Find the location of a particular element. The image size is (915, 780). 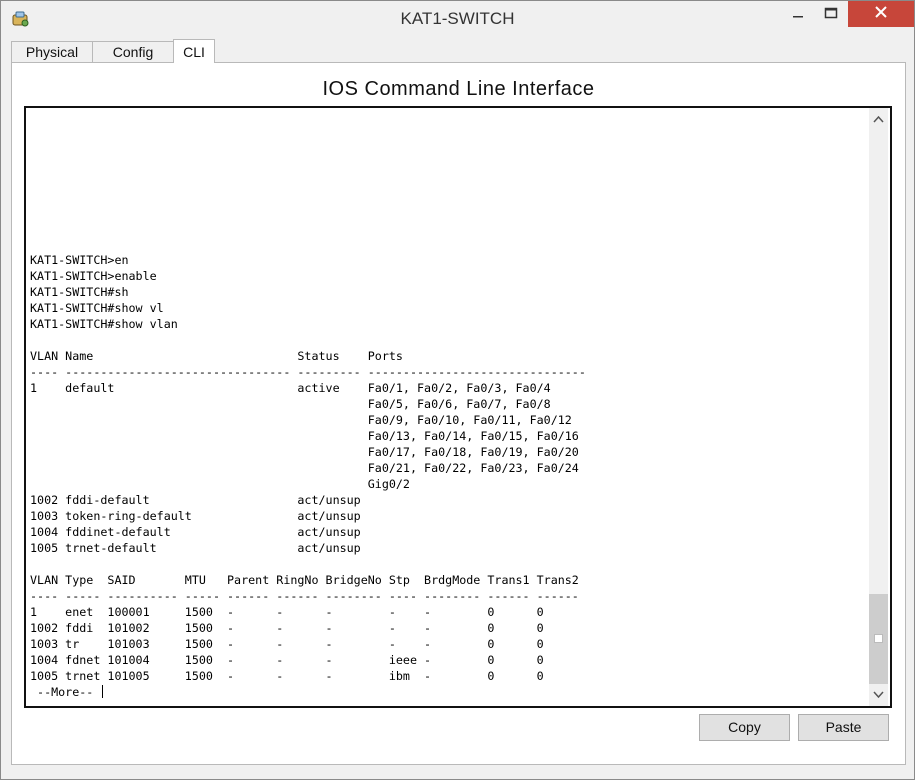

more-prompt: --More-- is located at coordinates (65, 692).